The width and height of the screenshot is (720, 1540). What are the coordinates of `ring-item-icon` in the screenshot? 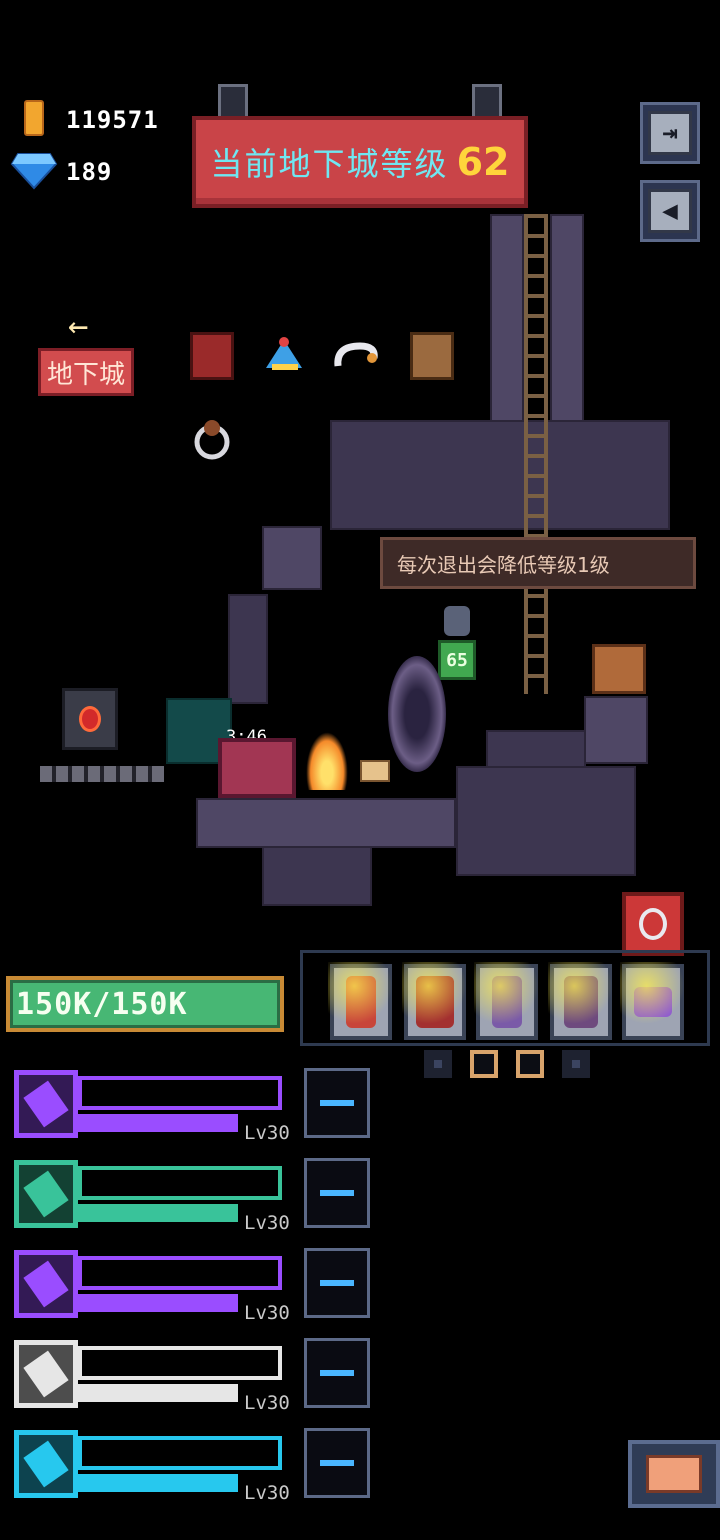 It's located at (212, 438).